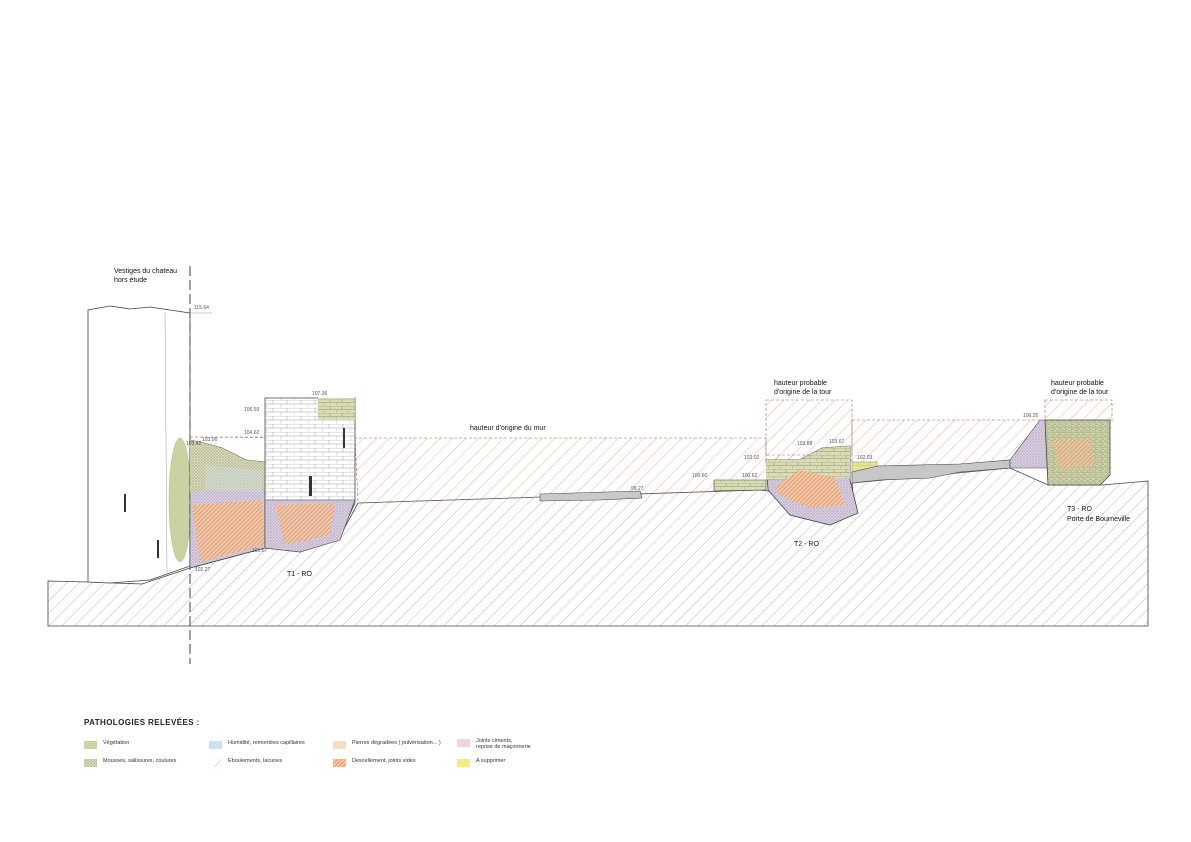 Image resolution: width=1191 pixels, height=842 pixels. Describe the element at coordinates (266, 743) in the screenshot. I see `legend-label: Humidité, remontées capillaires` at that location.